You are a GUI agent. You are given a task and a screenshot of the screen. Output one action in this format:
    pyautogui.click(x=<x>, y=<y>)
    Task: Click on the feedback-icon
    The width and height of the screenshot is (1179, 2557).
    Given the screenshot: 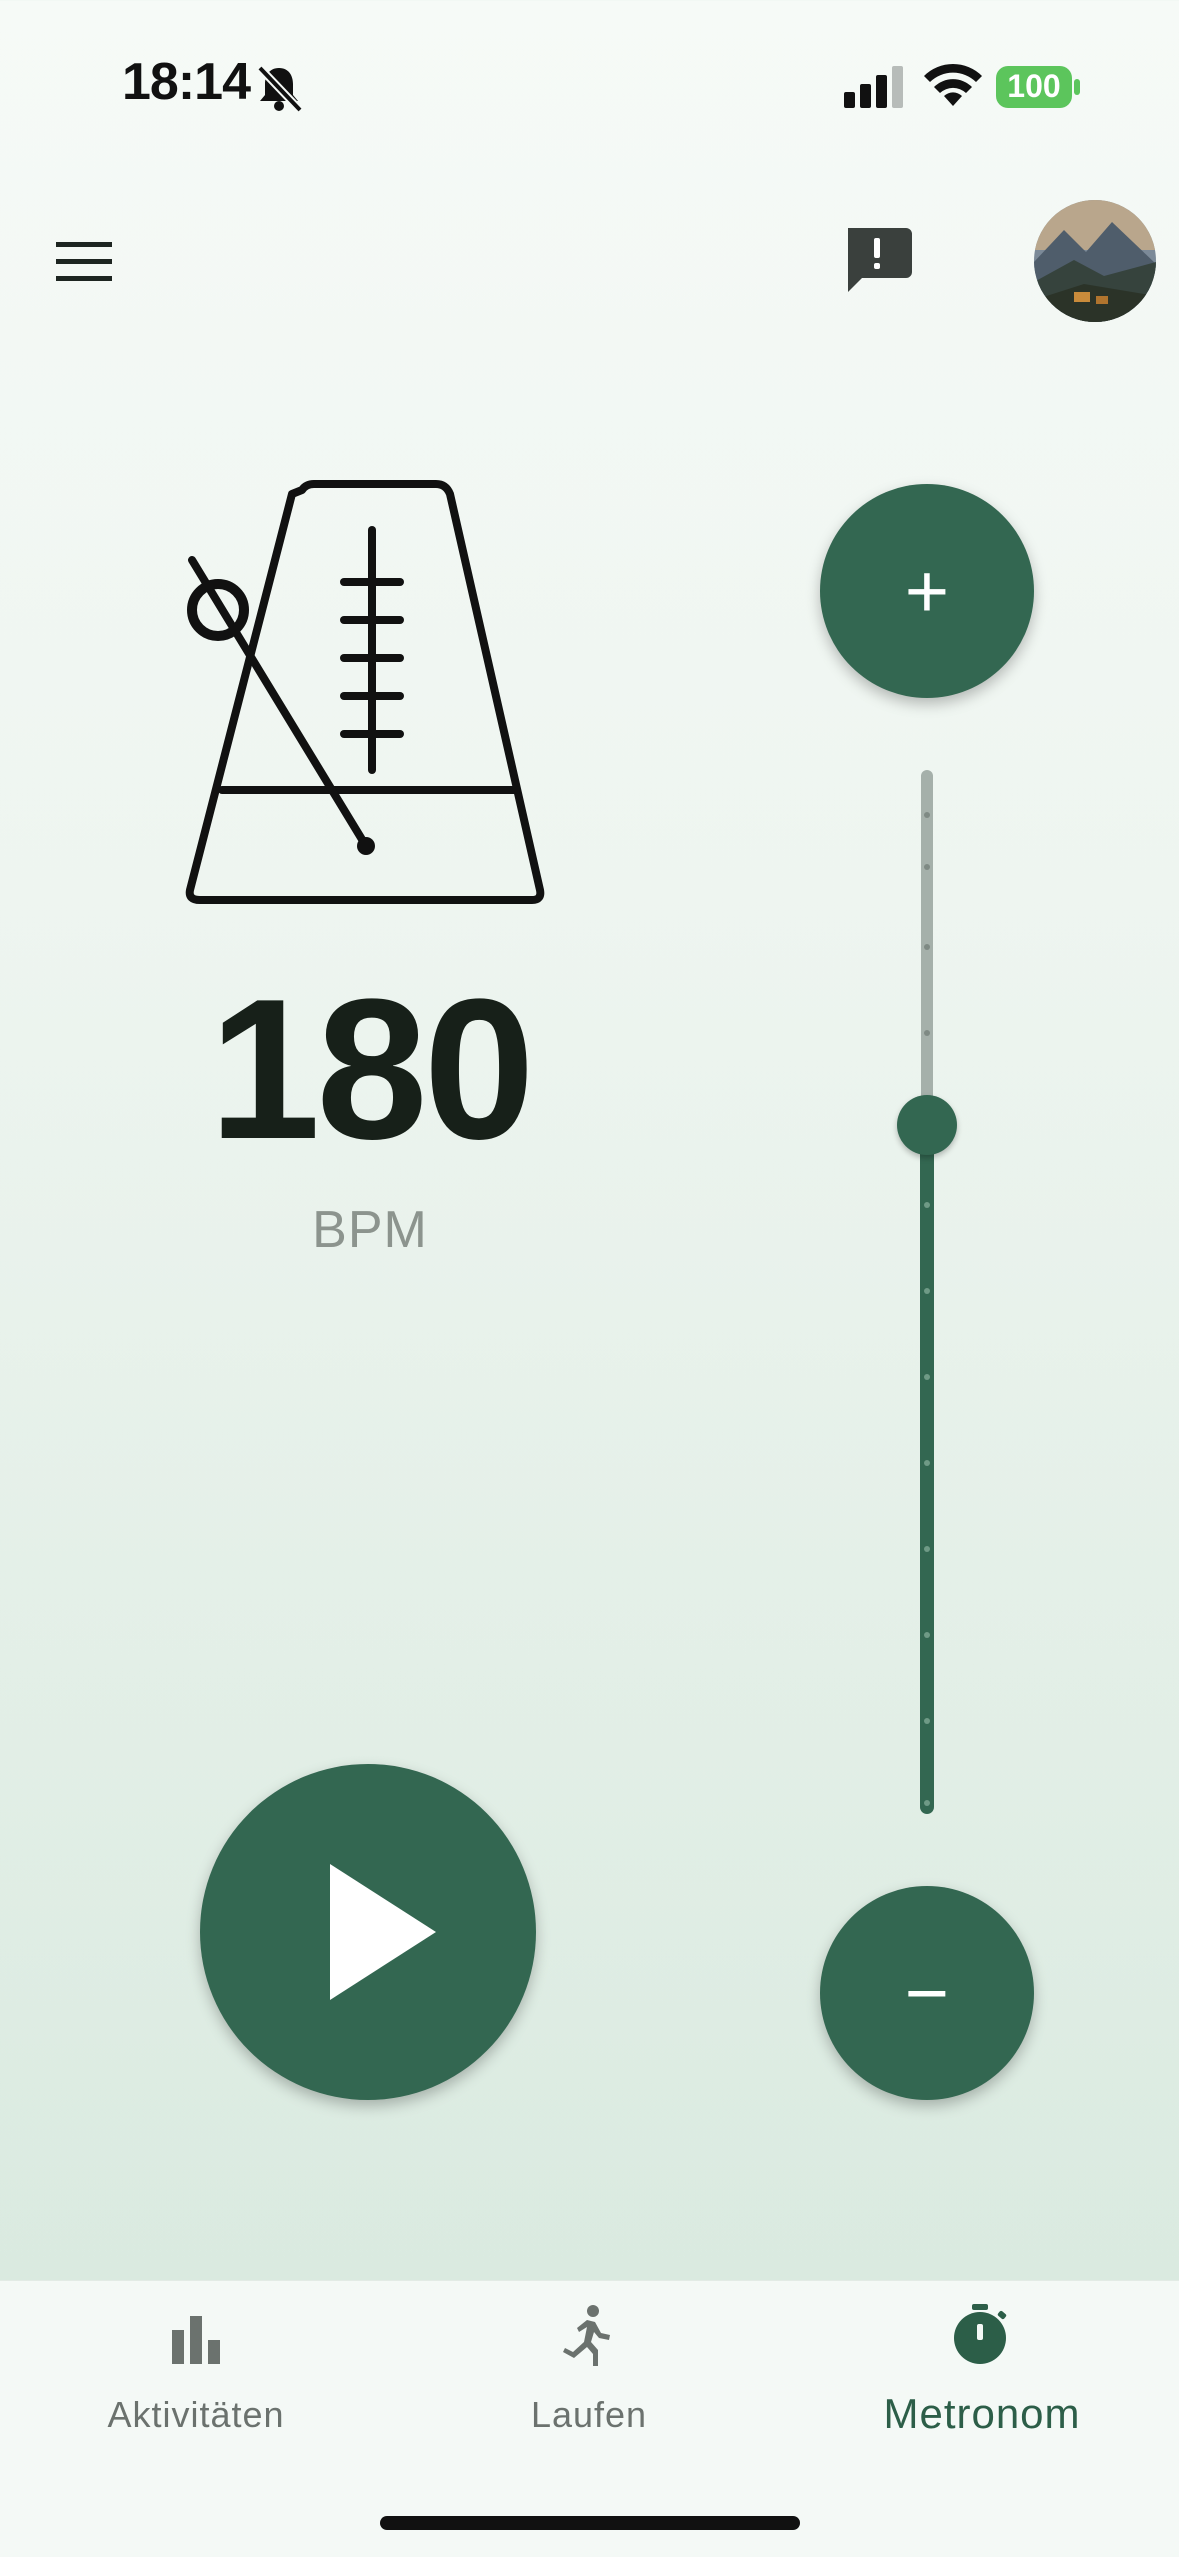 What is the action you would take?
    pyautogui.click(x=877, y=260)
    